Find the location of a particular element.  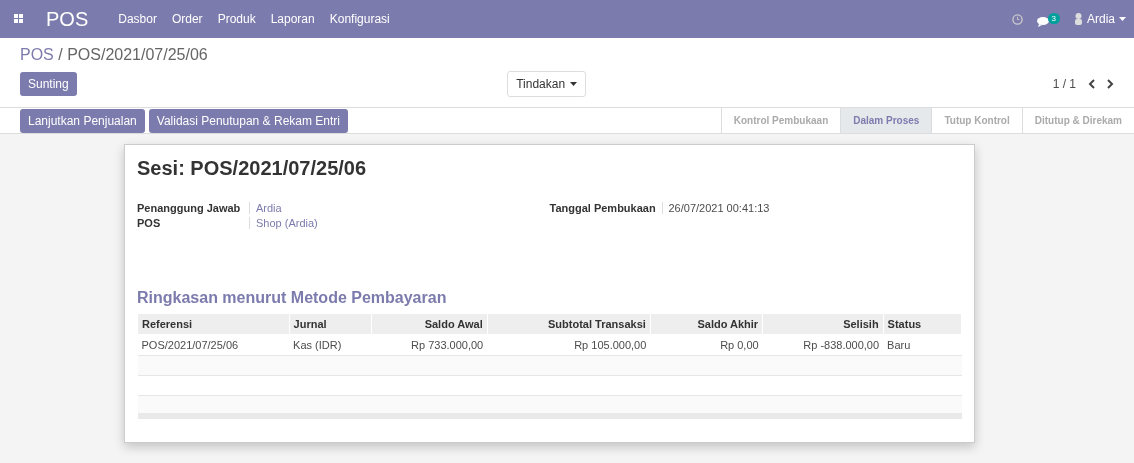

column-header: Subtotal Transaksi is located at coordinates (569, 324).